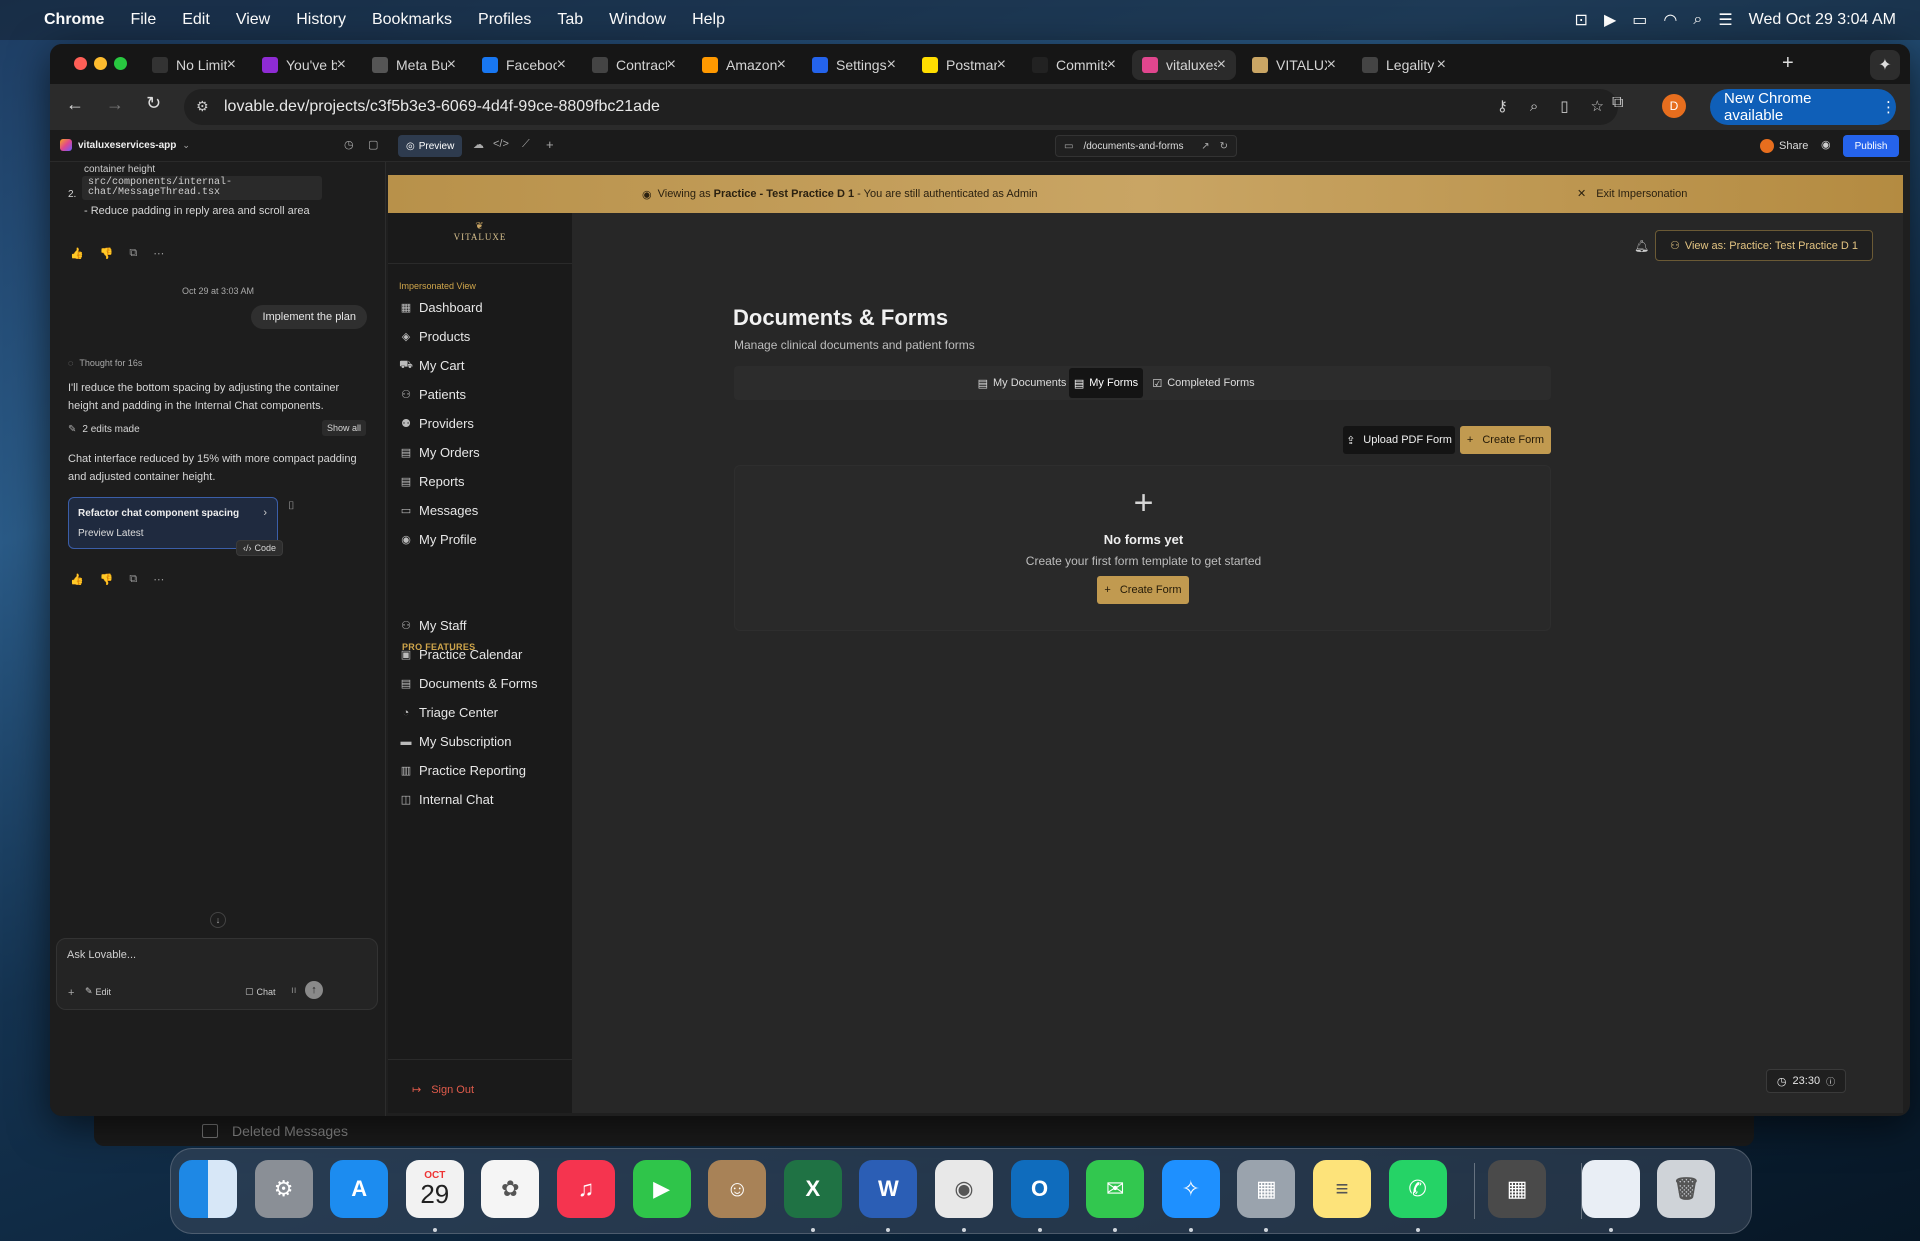 The width and height of the screenshot is (1920, 1241). Describe the element at coordinates (1674, 106) in the screenshot. I see `profile-avatar: D` at that location.